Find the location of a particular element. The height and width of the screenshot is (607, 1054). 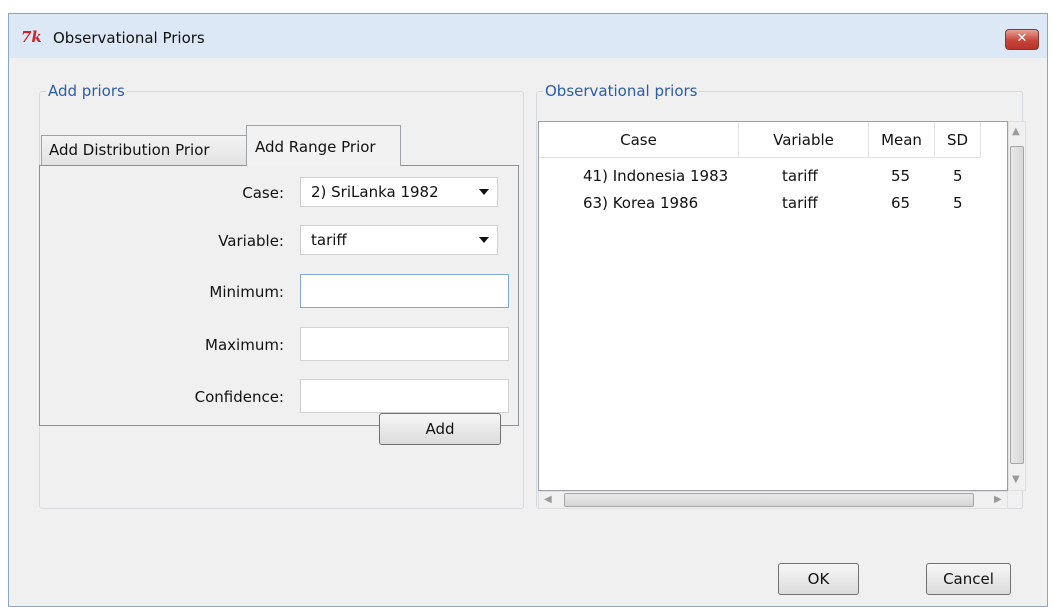

scroll-right-icon: ▶ is located at coordinates (998, 499).